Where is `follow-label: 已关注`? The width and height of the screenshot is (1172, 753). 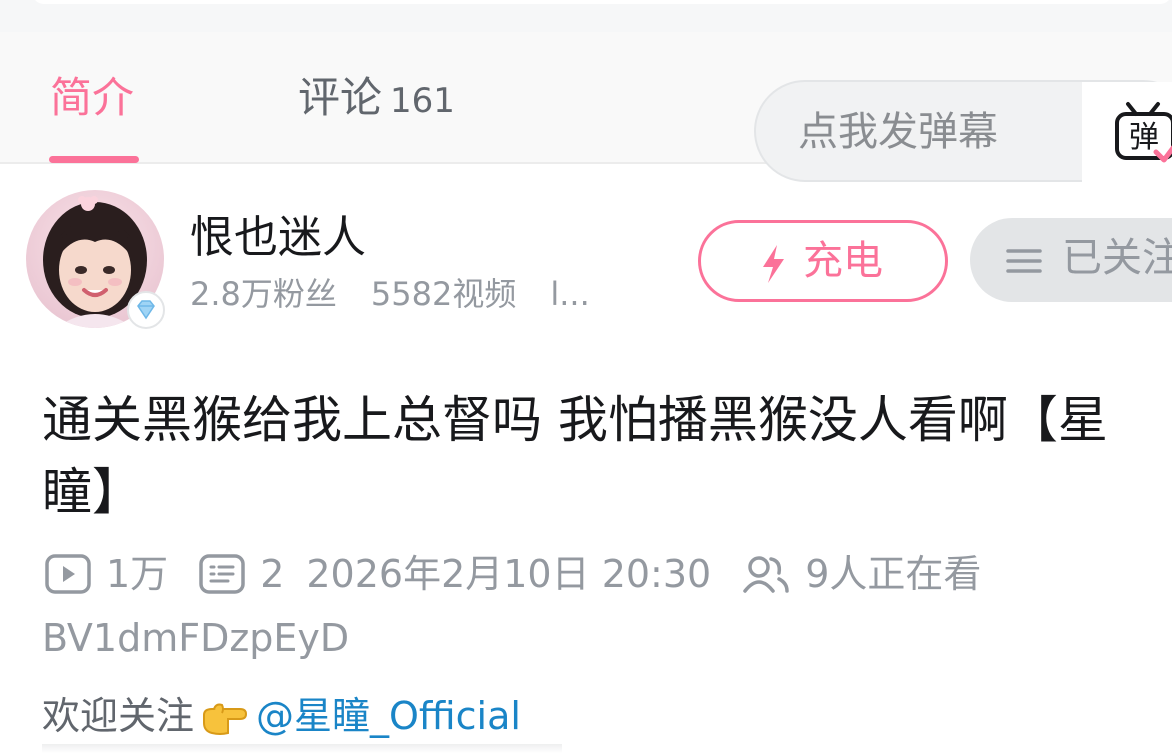 follow-label: 已关注 is located at coordinates (1117, 258).